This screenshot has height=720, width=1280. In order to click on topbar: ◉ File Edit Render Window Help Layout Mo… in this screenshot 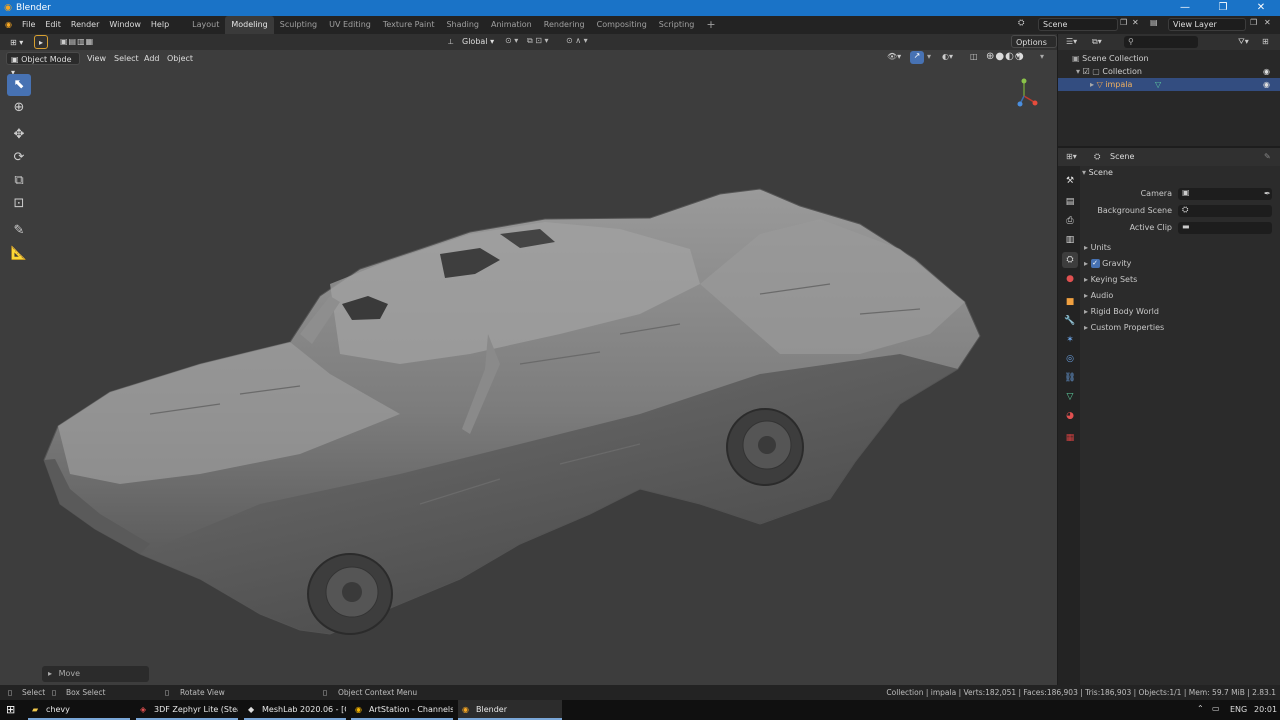, I will do `click(640, 25)`.